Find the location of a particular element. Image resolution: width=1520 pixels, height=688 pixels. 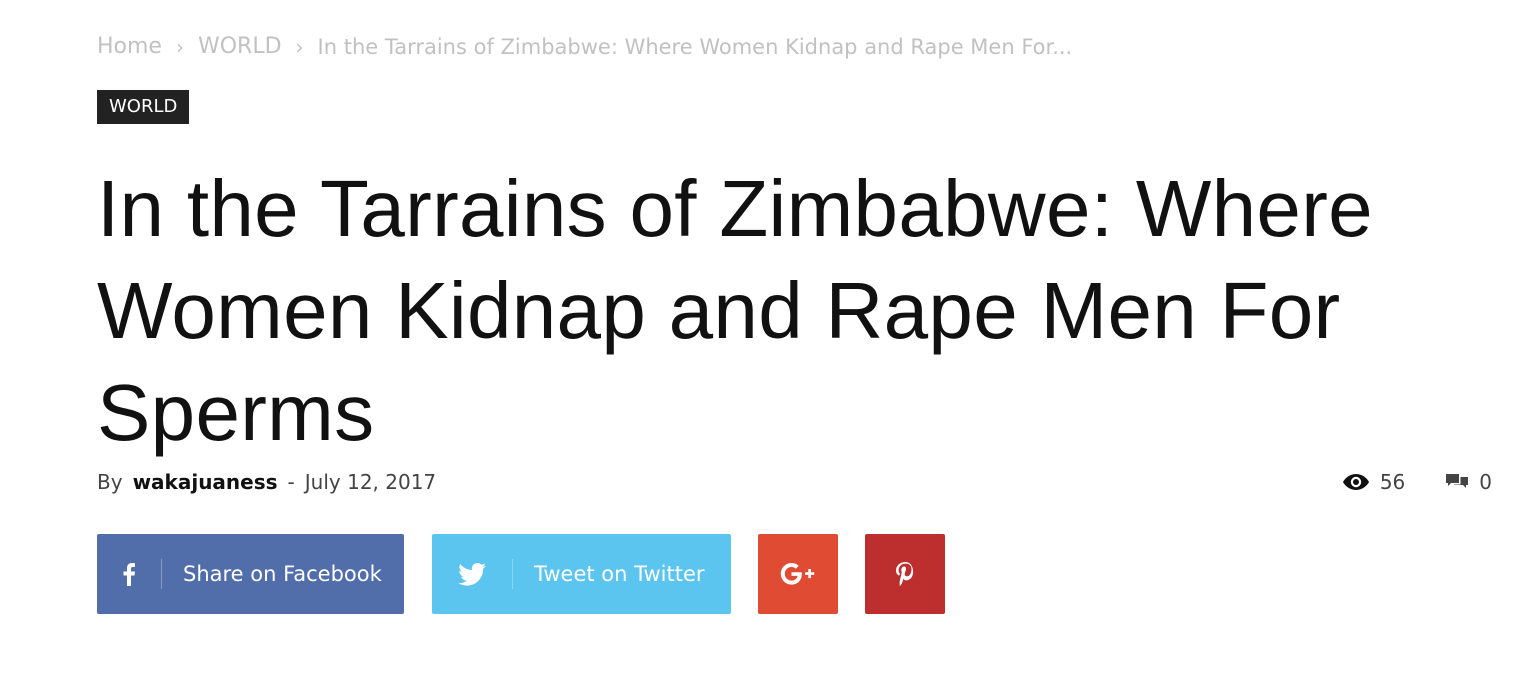

breadcrumb-section-link: WORLD is located at coordinates (240, 46).